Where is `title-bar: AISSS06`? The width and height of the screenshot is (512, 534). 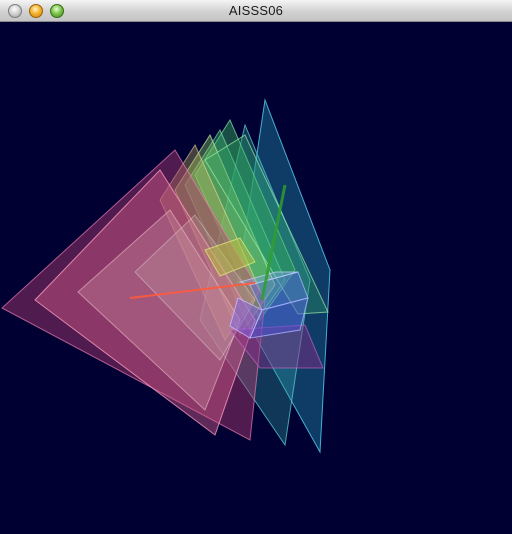
title-bar: AISSS06 is located at coordinates (256, 11).